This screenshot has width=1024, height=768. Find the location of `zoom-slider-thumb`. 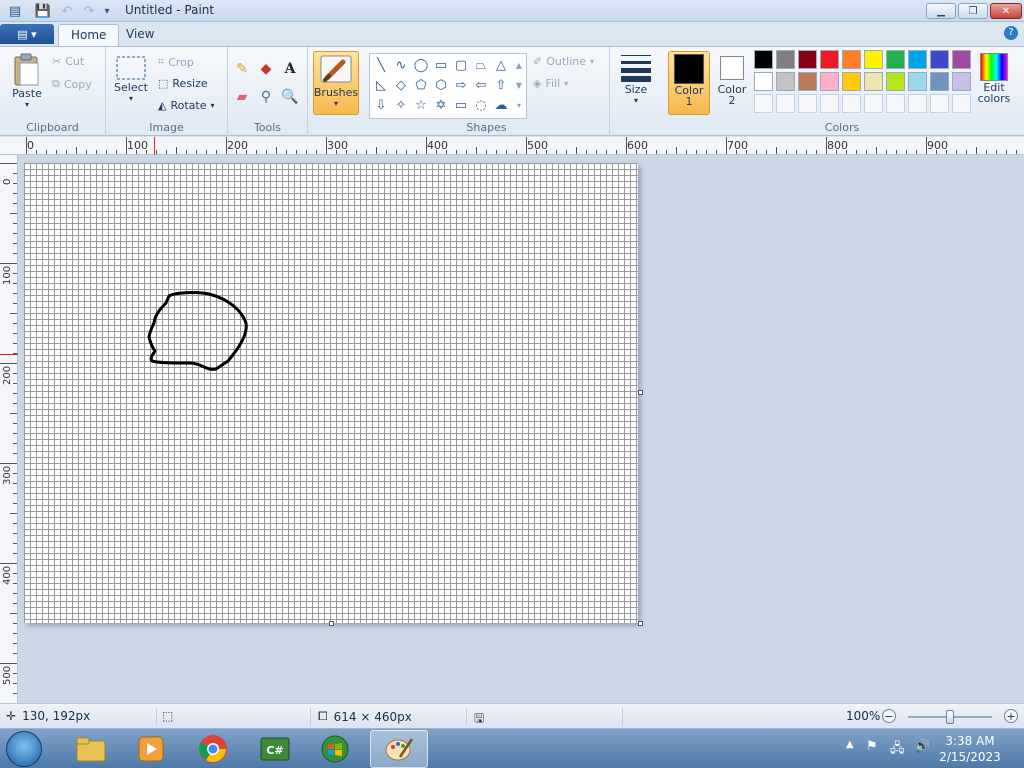

zoom-slider-thumb is located at coordinates (950, 717).